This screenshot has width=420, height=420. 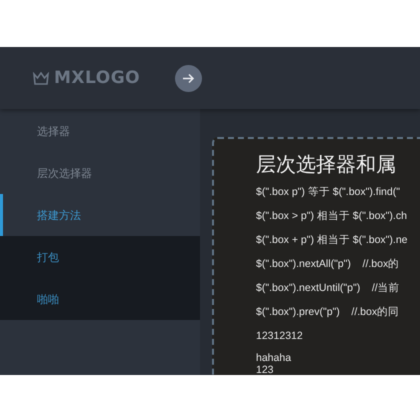 What do you see at coordinates (280, 336) in the screenshot?
I see `code-line: 12312312` at bounding box center [280, 336].